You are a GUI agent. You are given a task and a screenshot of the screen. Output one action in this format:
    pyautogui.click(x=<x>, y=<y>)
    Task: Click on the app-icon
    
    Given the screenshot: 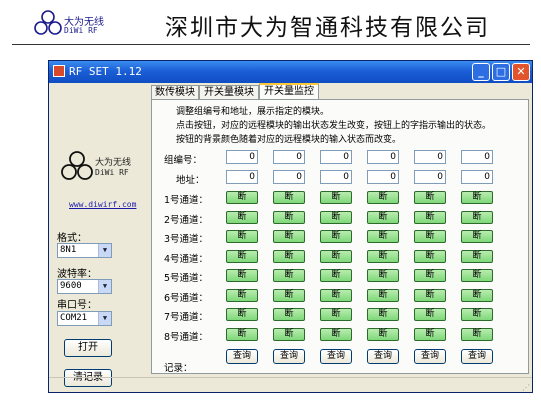 What is the action you would take?
    pyautogui.click(x=59, y=71)
    